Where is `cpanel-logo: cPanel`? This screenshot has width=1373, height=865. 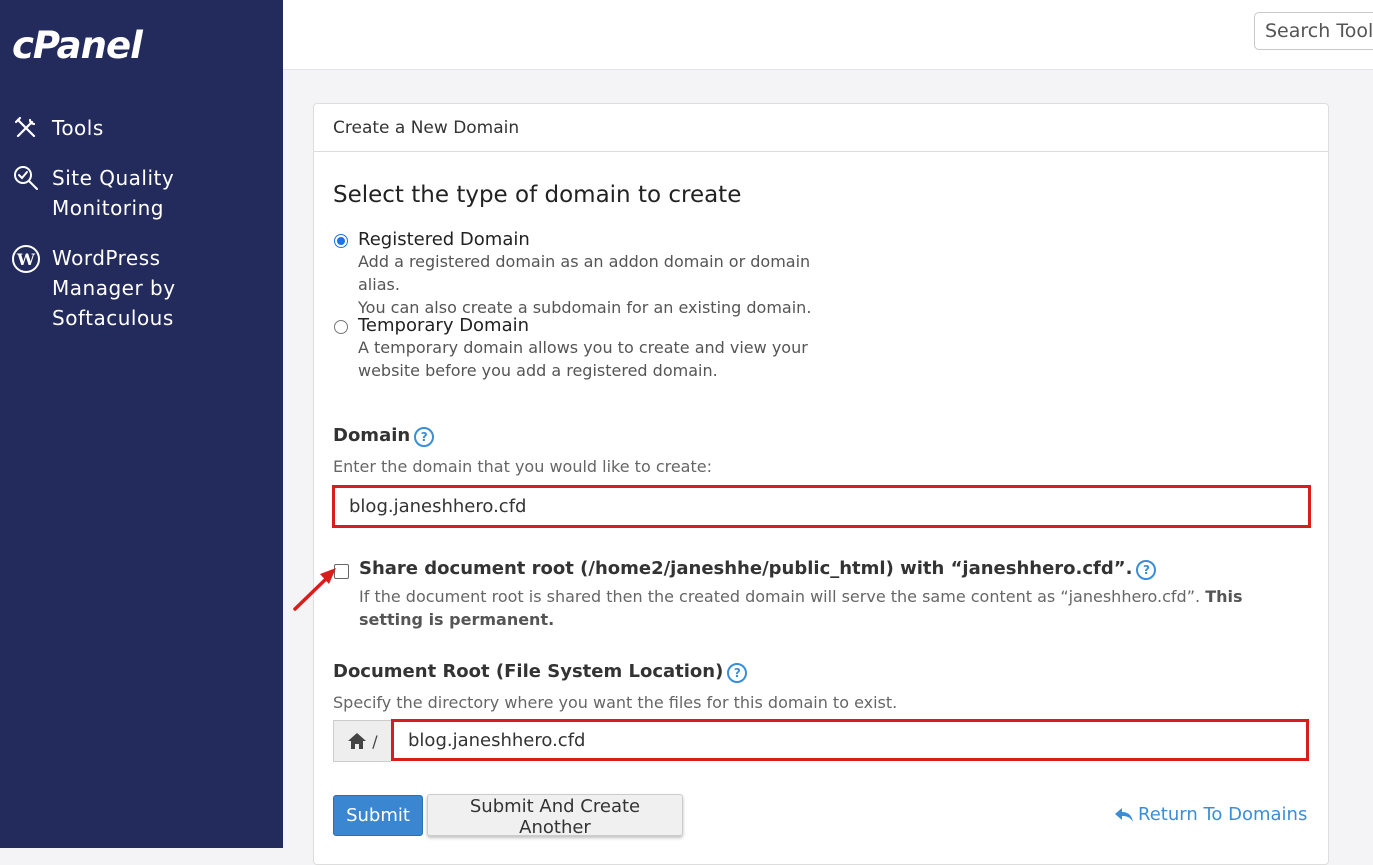 cpanel-logo: cPanel is located at coordinates (77, 45).